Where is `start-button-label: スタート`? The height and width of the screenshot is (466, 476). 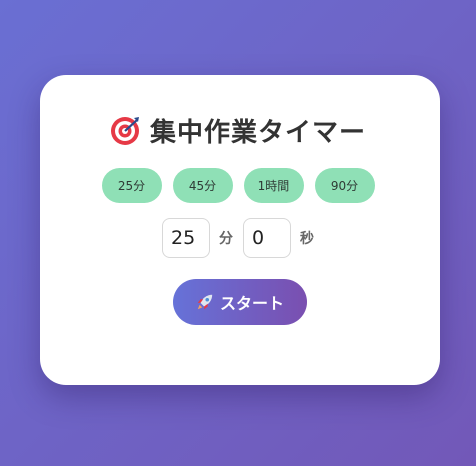 start-button-label: スタート is located at coordinates (251, 303).